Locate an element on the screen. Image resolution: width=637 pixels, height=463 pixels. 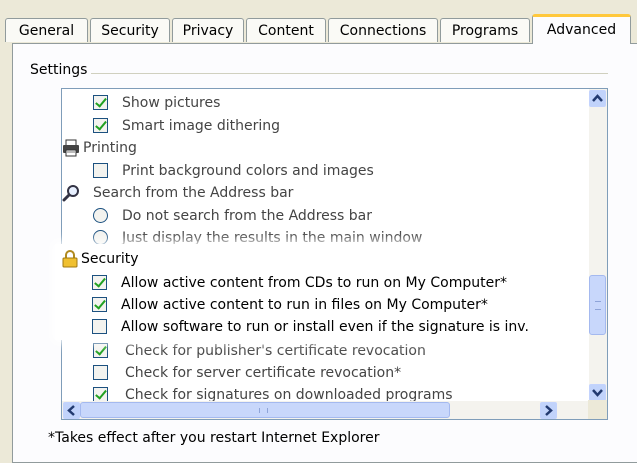
scrollbar-corner is located at coordinates (597, 409).